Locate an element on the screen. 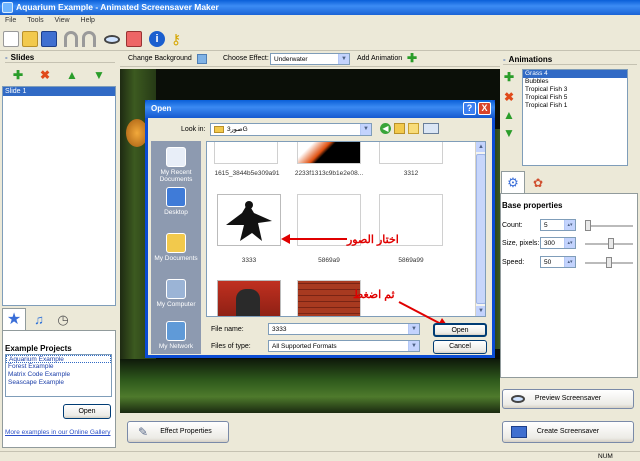 This screenshot has width=640, height=461. chevron-down-icon: ▼ is located at coordinates (365, 129).